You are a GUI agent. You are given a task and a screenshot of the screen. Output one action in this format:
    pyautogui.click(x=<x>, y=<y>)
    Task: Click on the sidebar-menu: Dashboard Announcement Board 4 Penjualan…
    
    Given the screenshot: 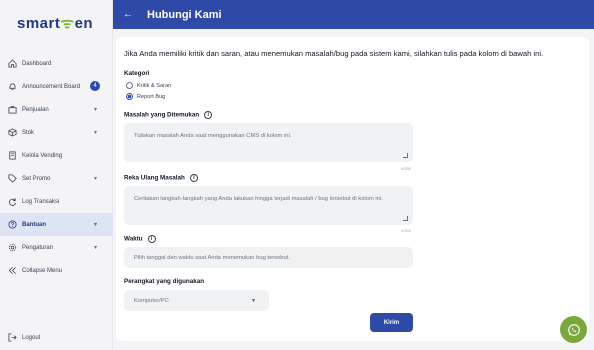 What is the action you would take?
    pyautogui.click(x=56, y=167)
    